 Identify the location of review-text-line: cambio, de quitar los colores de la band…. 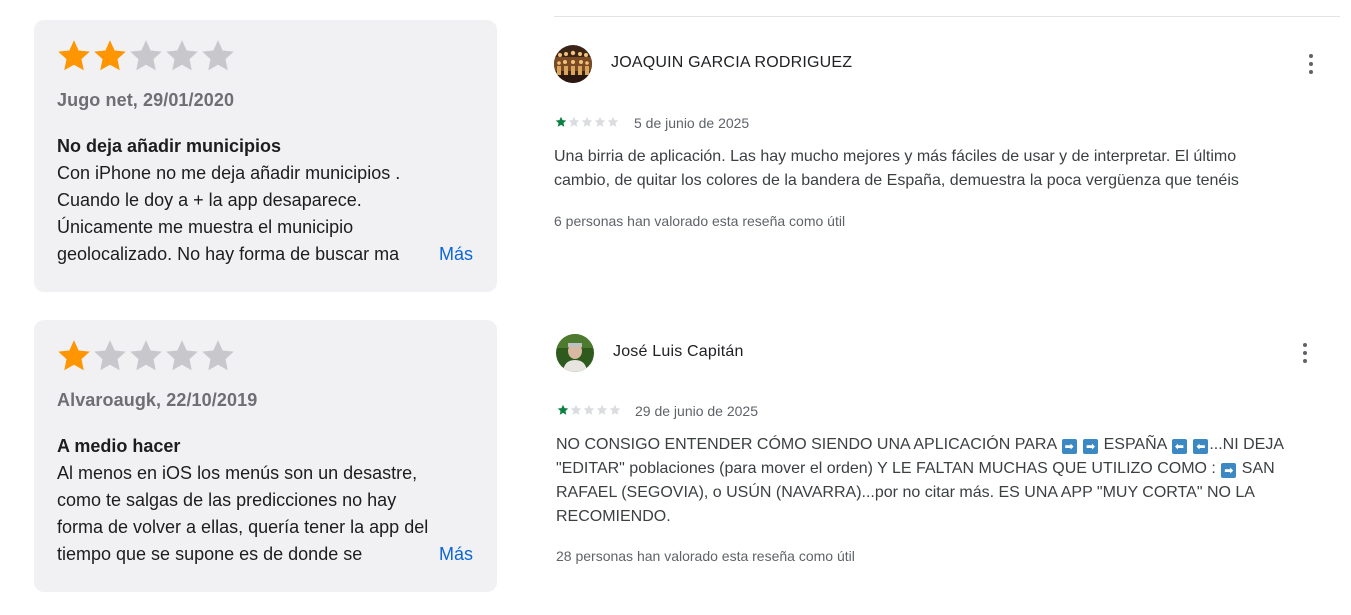
(896, 180).